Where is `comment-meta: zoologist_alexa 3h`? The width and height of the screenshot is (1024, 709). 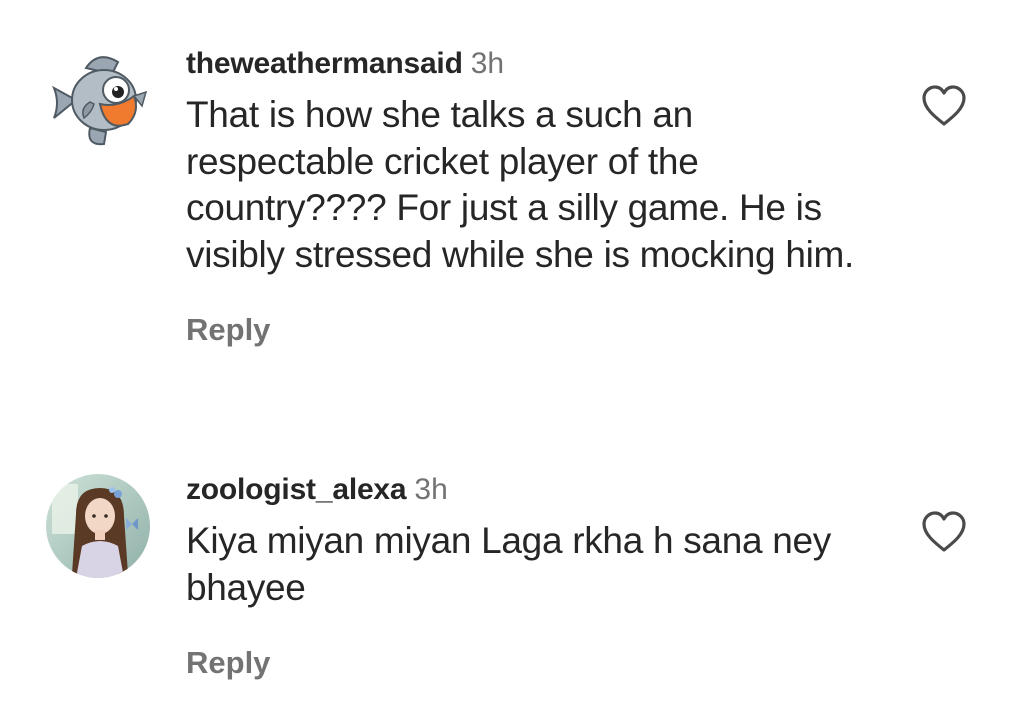 comment-meta: zoologist_alexa 3h is located at coordinates (536, 490).